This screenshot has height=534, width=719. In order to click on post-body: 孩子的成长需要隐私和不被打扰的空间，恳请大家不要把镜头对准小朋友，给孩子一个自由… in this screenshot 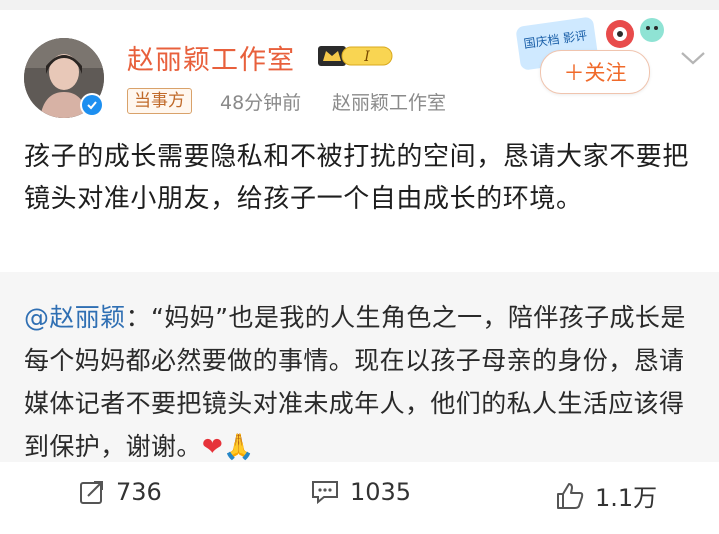, I will do `click(357, 178)`.